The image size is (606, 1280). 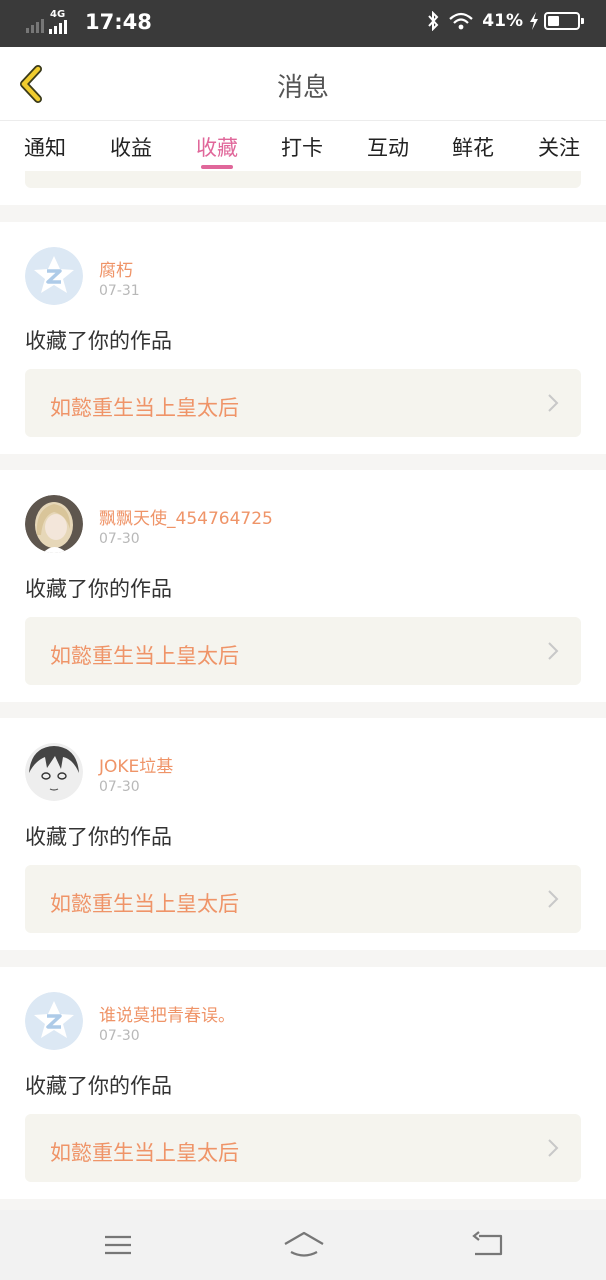 What do you see at coordinates (433, 21) in the screenshot?
I see `bluetooth-icon` at bounding box center [433, 21].